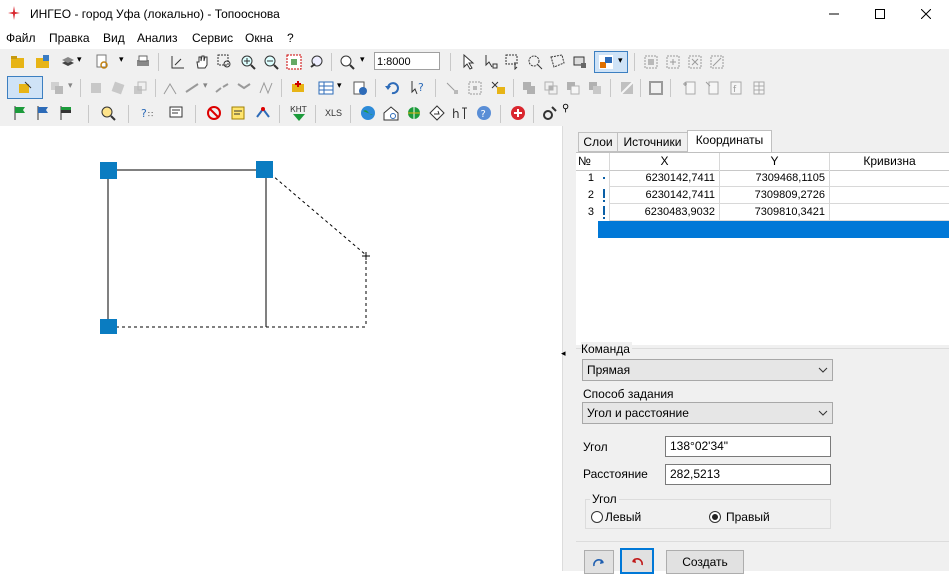 This screenshot has height=577, width=949. What do you see at coordinates (418, 88) in the screenshot?
I see `help-pointer-icon: ?` at bounding box center [418, 88].